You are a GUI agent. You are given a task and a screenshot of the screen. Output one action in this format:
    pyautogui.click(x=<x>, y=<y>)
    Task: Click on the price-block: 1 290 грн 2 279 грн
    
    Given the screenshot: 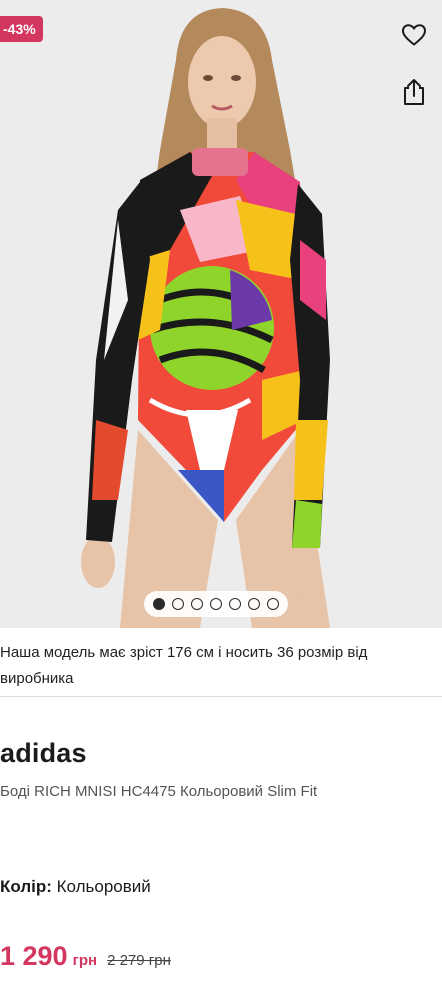 What is the action you would take?
    pyautogui.click(x=85, y=956)
    